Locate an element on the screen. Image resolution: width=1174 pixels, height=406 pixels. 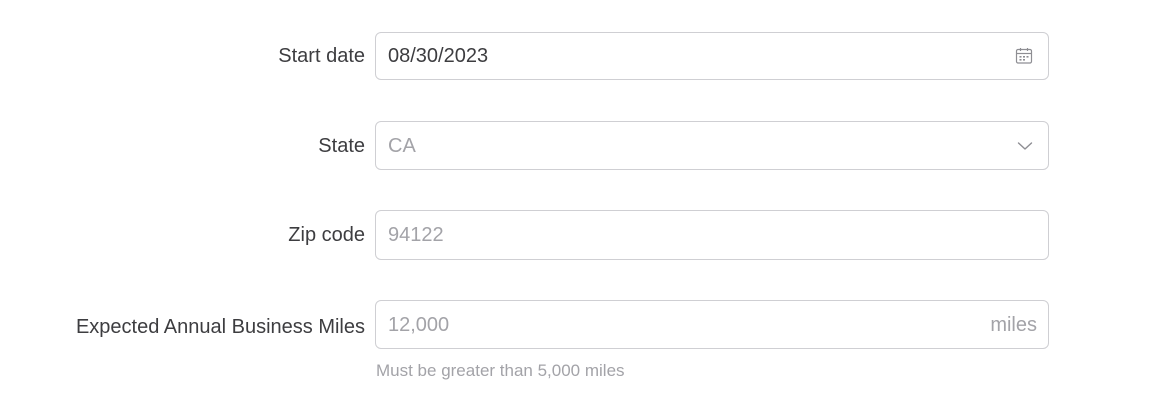
calendar-icon is located at coordinates (1024, 56).